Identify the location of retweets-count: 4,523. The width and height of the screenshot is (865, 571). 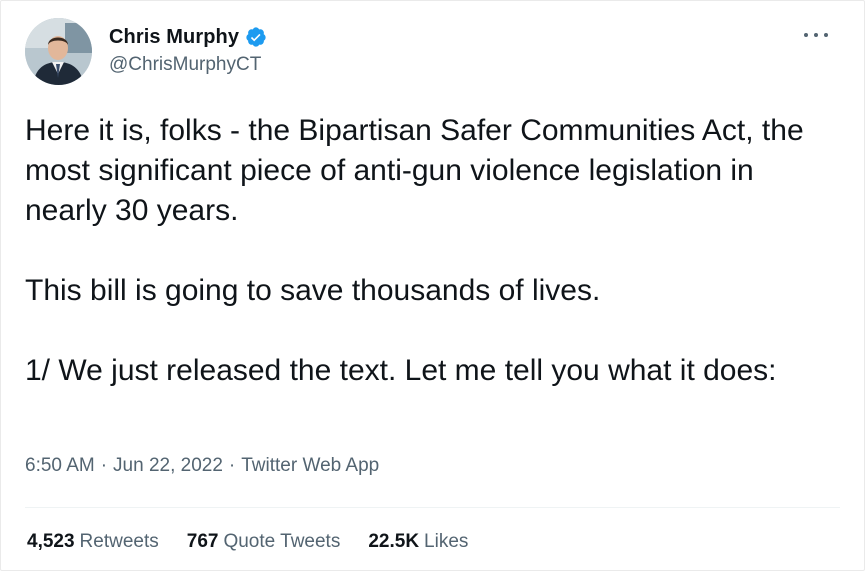
(51, 541).